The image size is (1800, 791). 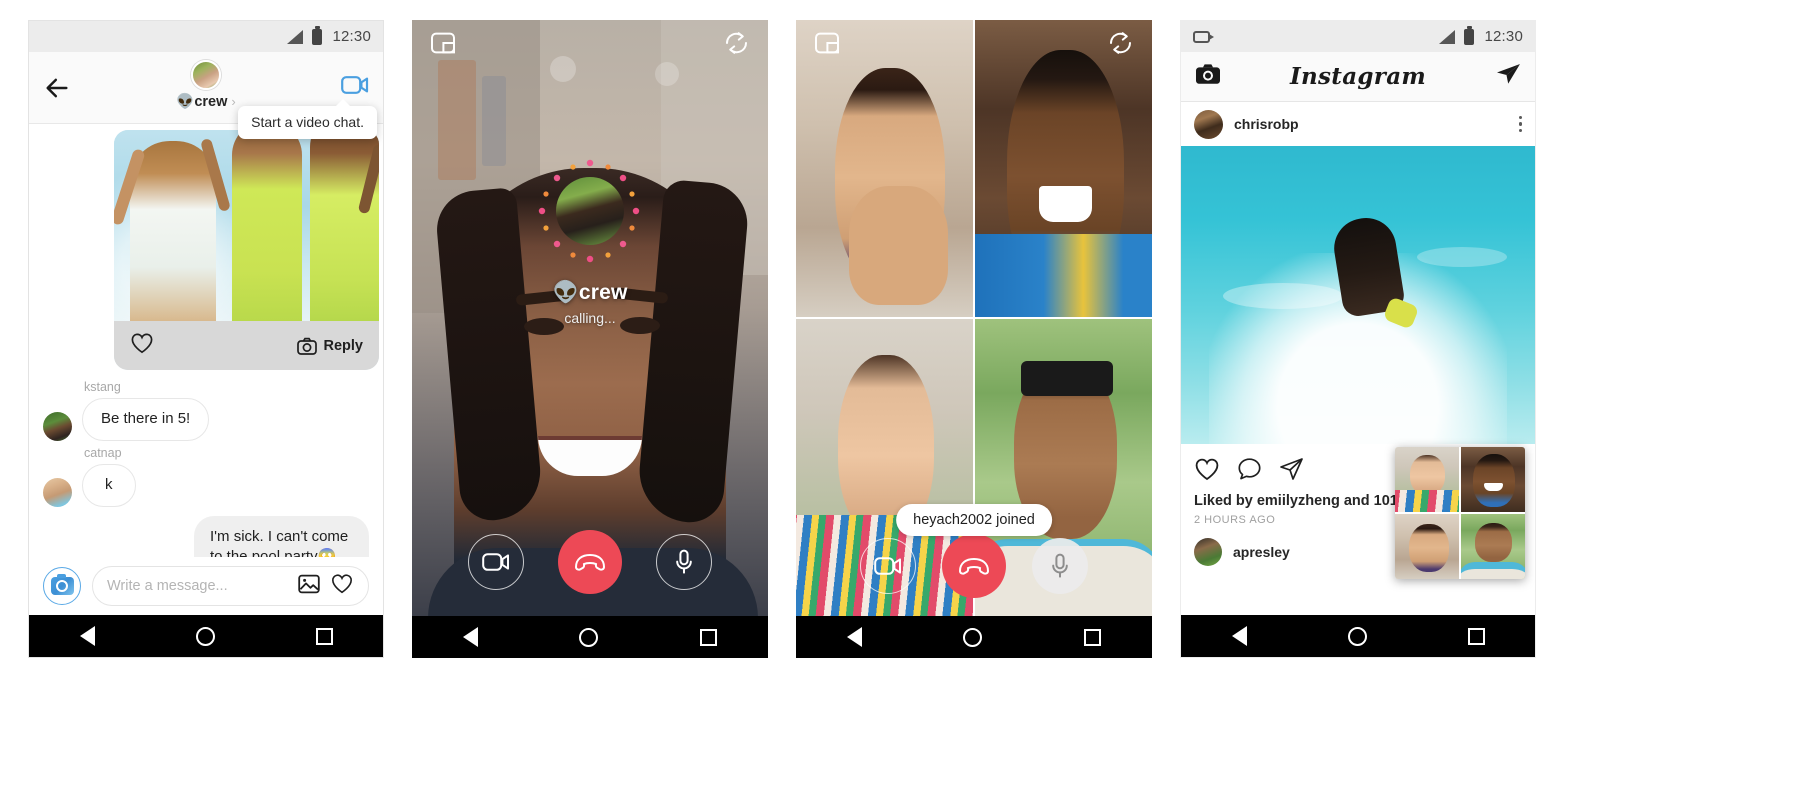 What do you see at coordinates (1520, 124) in the screenshot?
I see `more-options-icon` at bounding box center [1520, 124].